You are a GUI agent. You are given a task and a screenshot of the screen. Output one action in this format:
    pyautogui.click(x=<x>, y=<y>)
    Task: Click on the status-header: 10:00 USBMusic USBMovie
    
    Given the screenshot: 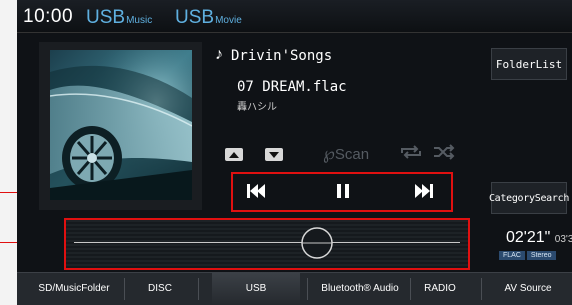 What is the action you would take?
    pyautogui.click(x=294, y=16)
    